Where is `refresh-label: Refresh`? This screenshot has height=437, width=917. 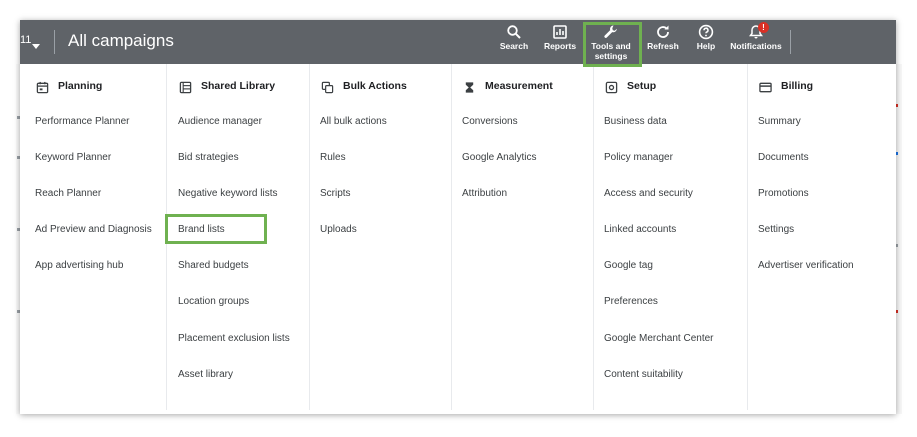
refresh-label: Refresh is located at coordinates (663, 46).